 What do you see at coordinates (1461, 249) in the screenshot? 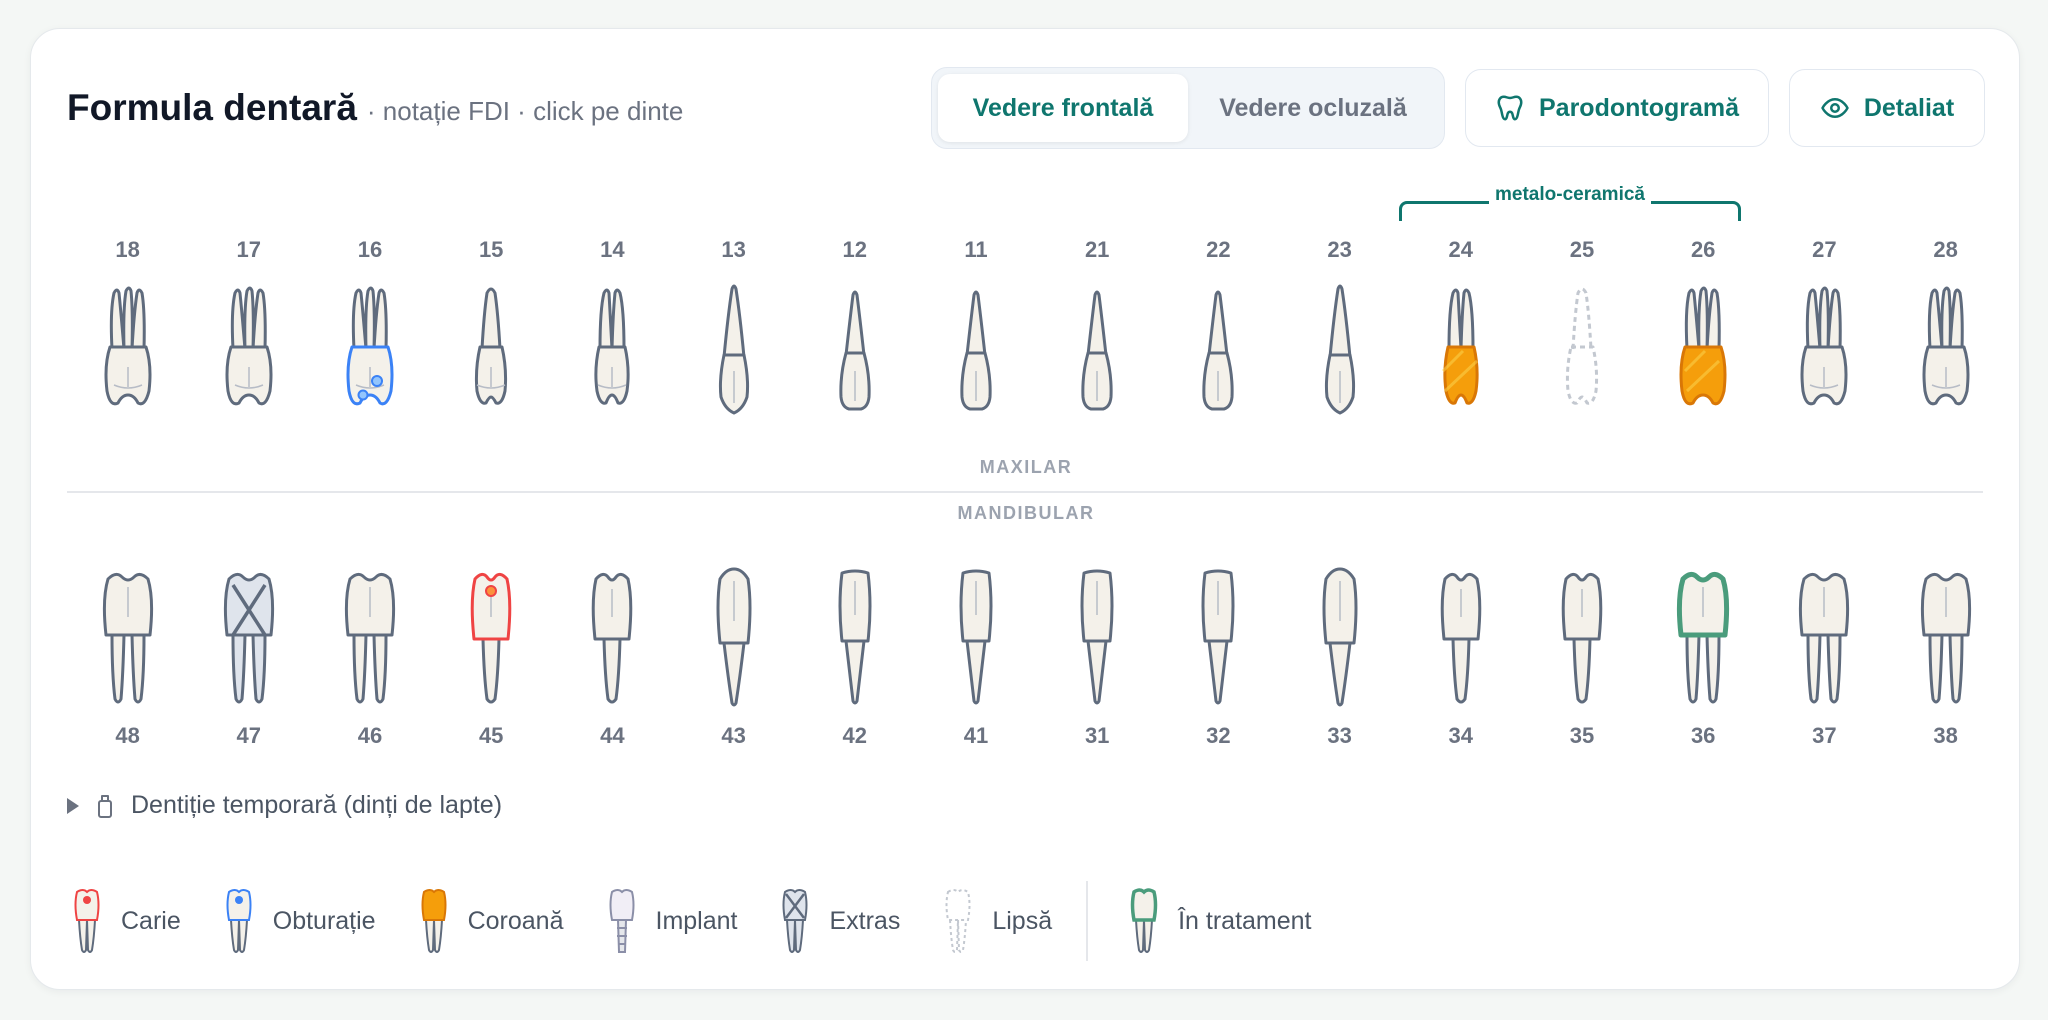
I see `tooth-number-24: 24` at bounding box center [1461, 249].